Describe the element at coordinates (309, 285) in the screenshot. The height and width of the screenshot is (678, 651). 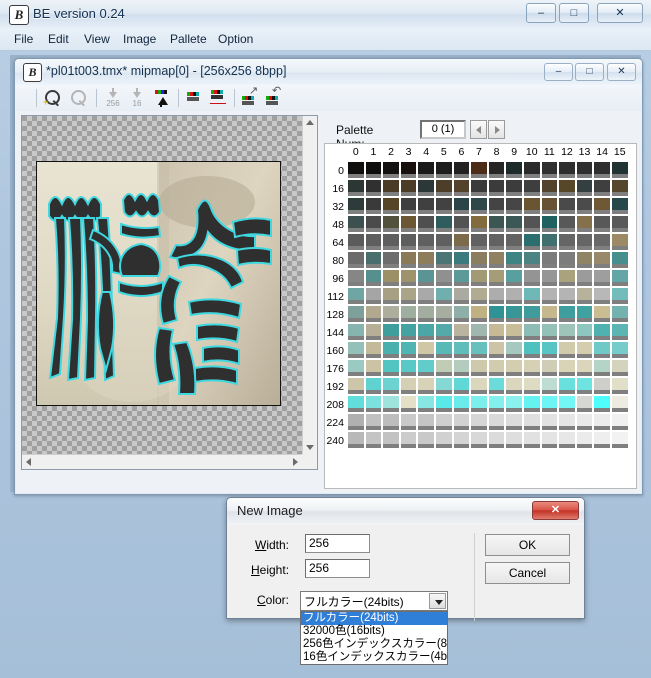
I see `canvas-vertical-scrollbar` at that location.